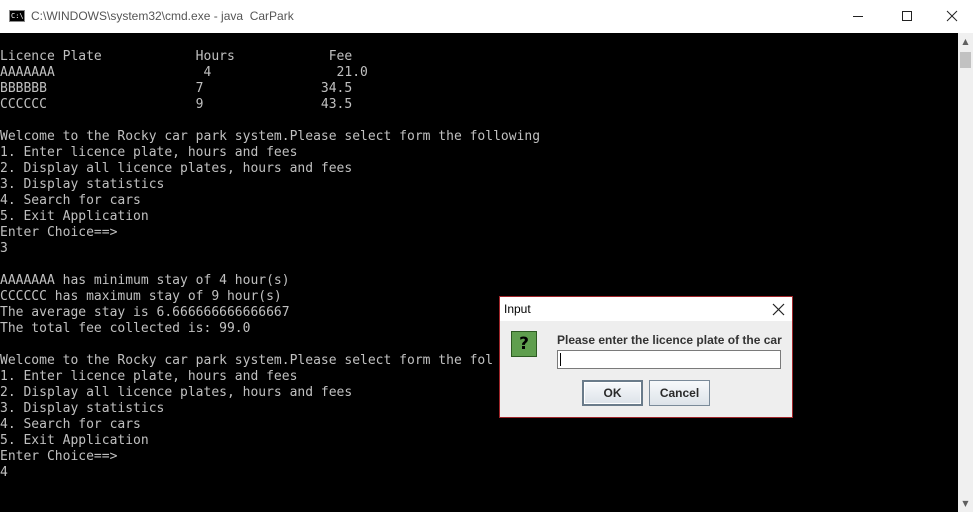 The image size is (973, 512). I want to click on dialog-close-button, so click(778, 309).